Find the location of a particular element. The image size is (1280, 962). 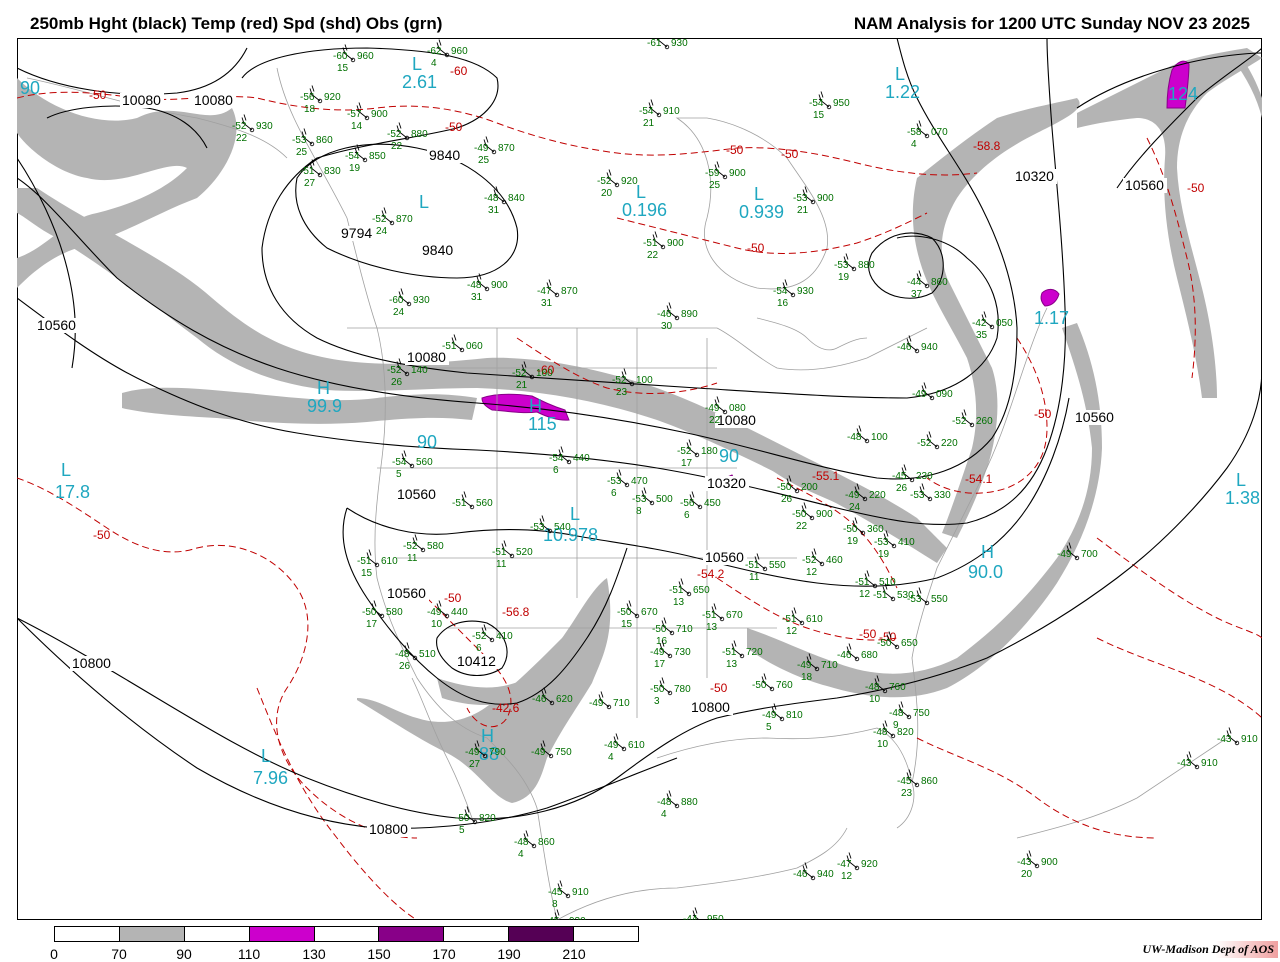

station-height: 160 is located at coordinates (544, 373).